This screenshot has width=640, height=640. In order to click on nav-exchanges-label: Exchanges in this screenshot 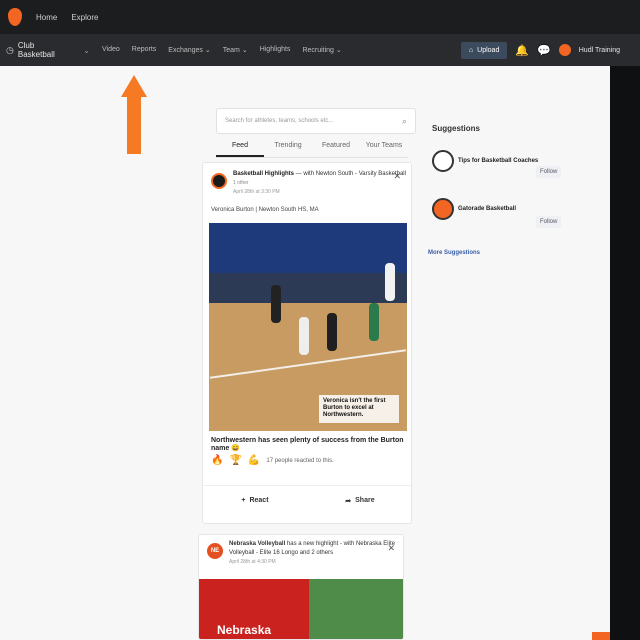, I will do `click(185, 50)`.